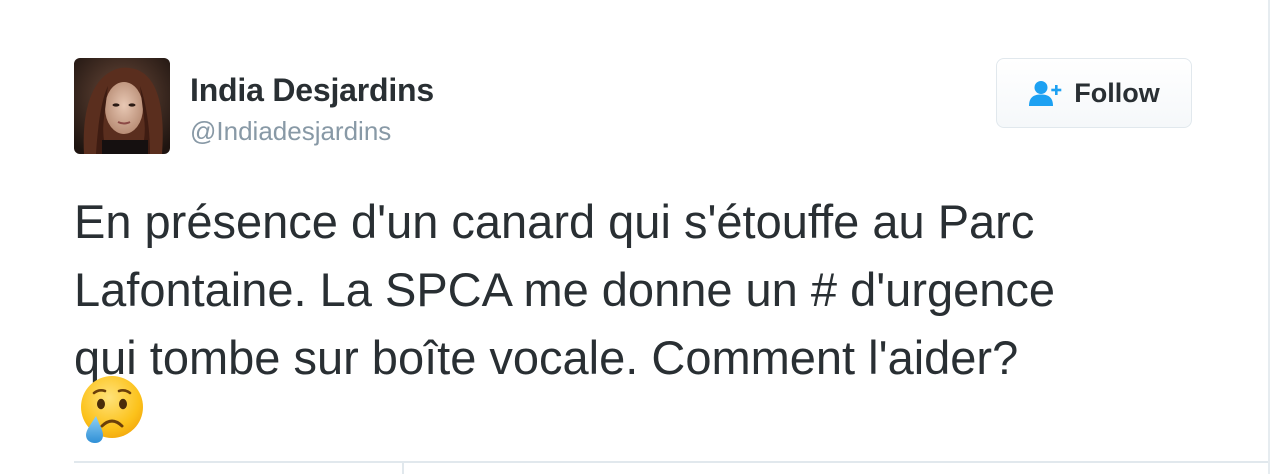 This screenshot has height=474, width=1274. I want to click on user-handle: @Indiadesjardins, so click(290, 131).